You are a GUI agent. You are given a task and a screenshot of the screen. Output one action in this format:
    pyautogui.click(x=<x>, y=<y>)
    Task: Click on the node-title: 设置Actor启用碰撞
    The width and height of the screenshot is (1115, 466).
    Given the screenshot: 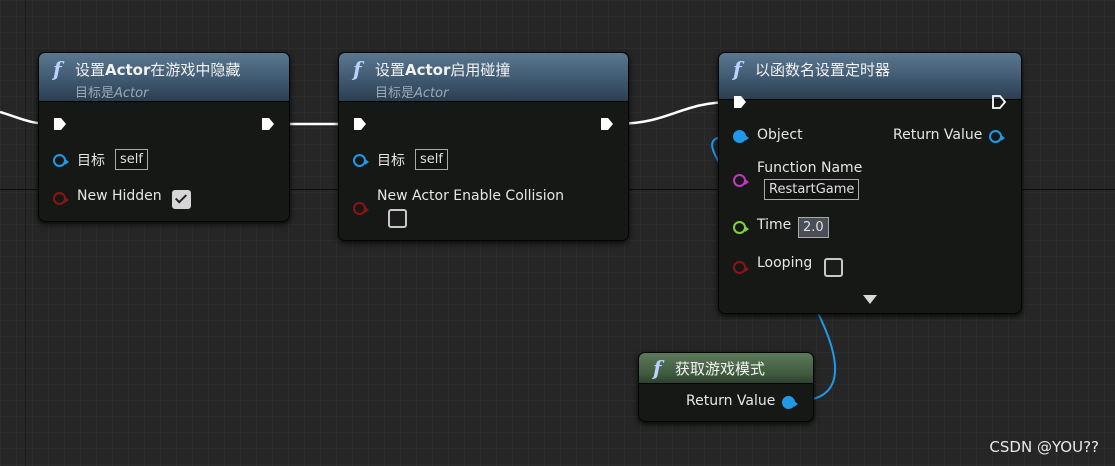 What is the action you would take?
    pyautogui.click(x=443, y=70)
    